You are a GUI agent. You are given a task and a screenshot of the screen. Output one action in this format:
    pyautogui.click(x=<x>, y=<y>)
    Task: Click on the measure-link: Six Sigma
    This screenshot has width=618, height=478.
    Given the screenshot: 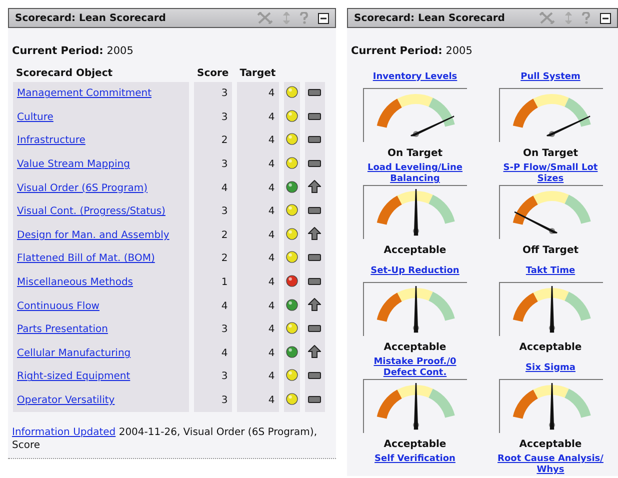 What is the action you would take?
    pyautogui.click(x=551, y=368)
    